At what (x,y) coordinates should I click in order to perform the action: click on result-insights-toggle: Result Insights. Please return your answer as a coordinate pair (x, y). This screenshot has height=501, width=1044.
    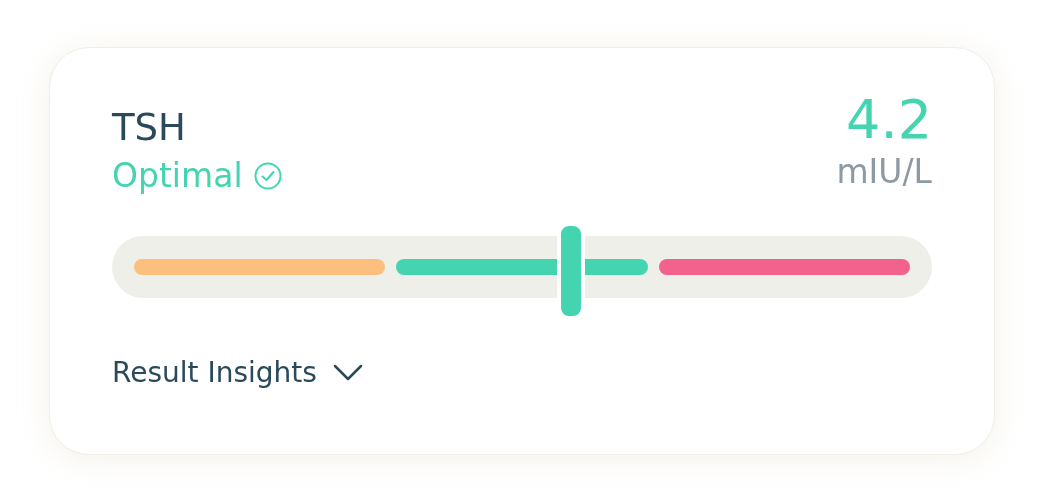
    Looking at the image, I should click on (237, 372).